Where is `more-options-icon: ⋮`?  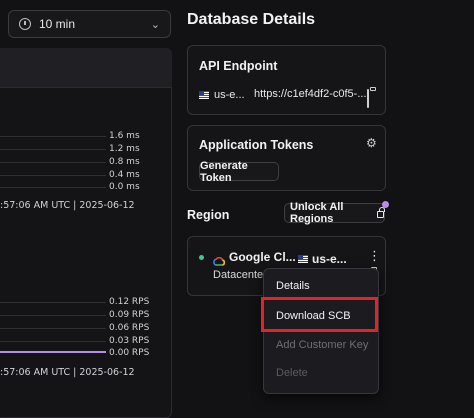
more-options-icon: ⋮ is located at coordinates (374, 255).